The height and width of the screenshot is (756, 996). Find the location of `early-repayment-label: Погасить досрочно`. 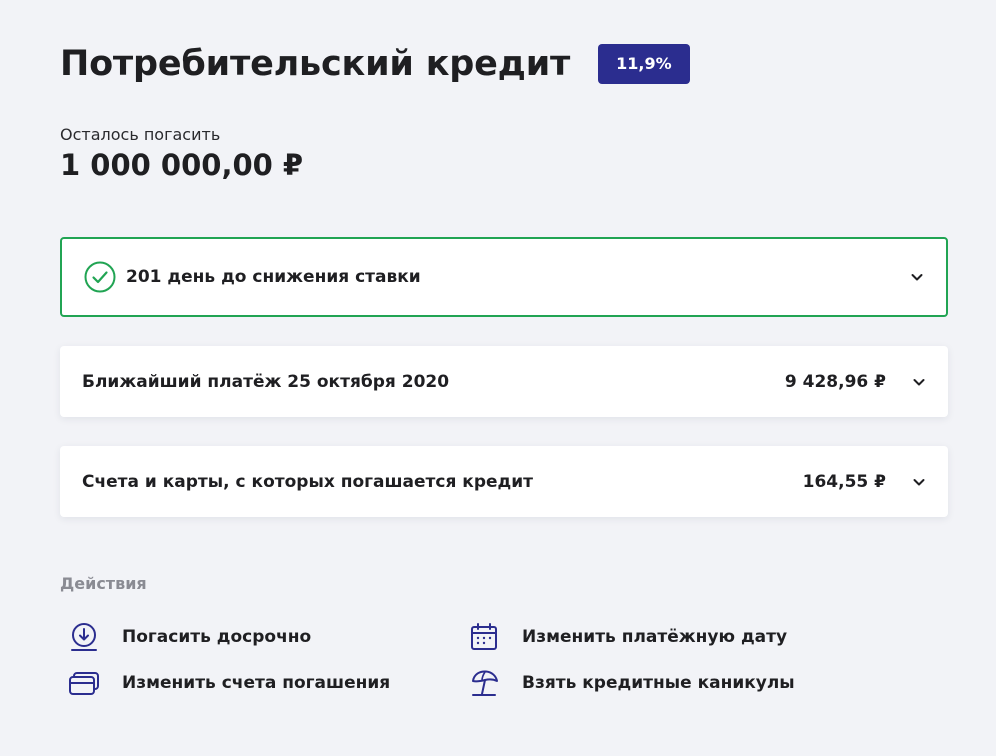

early-repayment-label: Погасить досрочно is located at coordinates (217, 637).